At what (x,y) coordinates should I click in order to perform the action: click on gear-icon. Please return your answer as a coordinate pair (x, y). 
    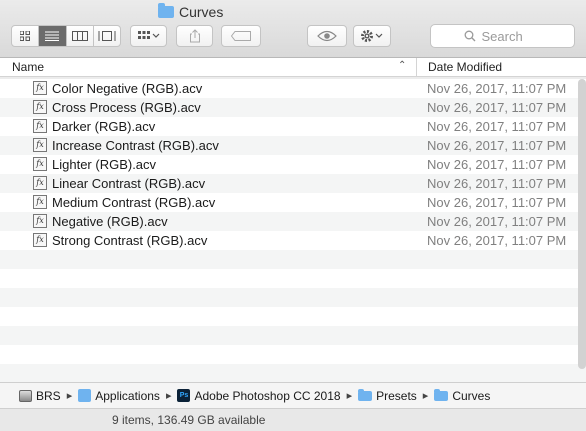
    Looking at the image, I should click on (372, 36).